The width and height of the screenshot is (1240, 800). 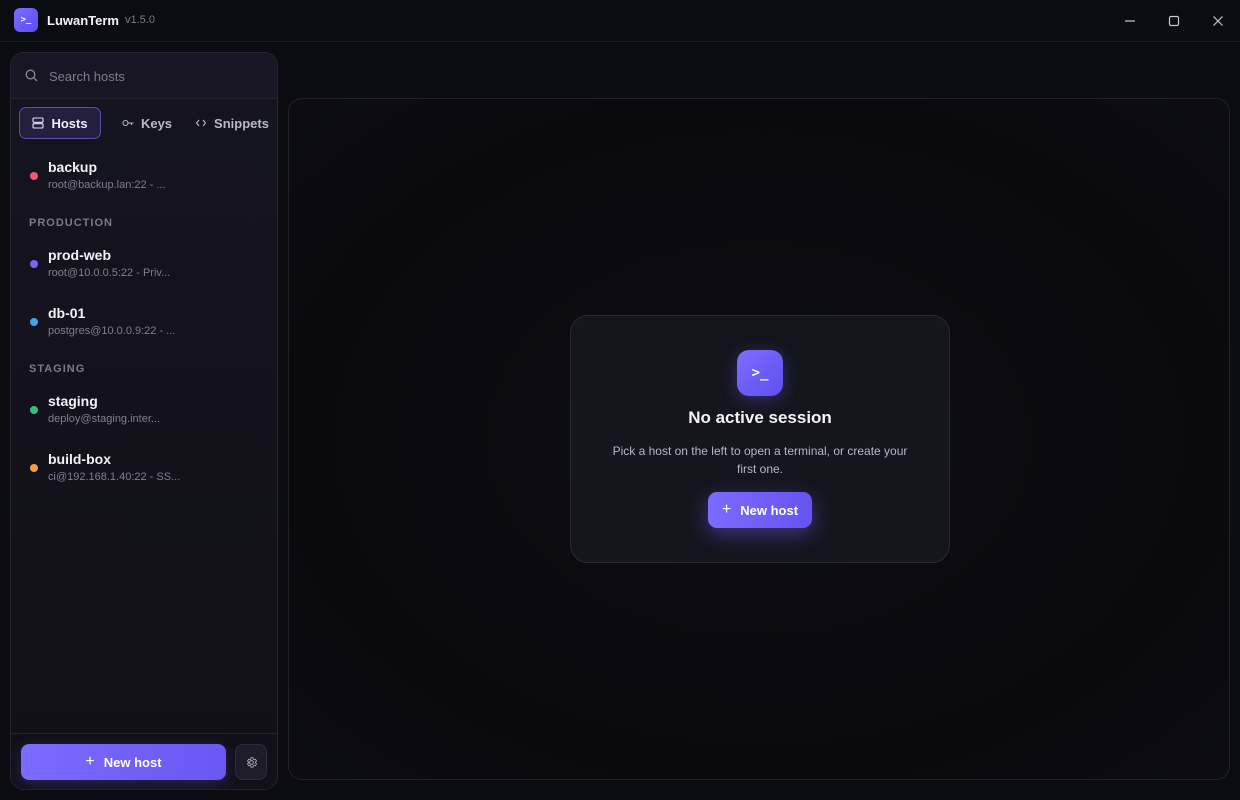 I want to click on group-label-staging: STAGING, so click(x=57, y=369).